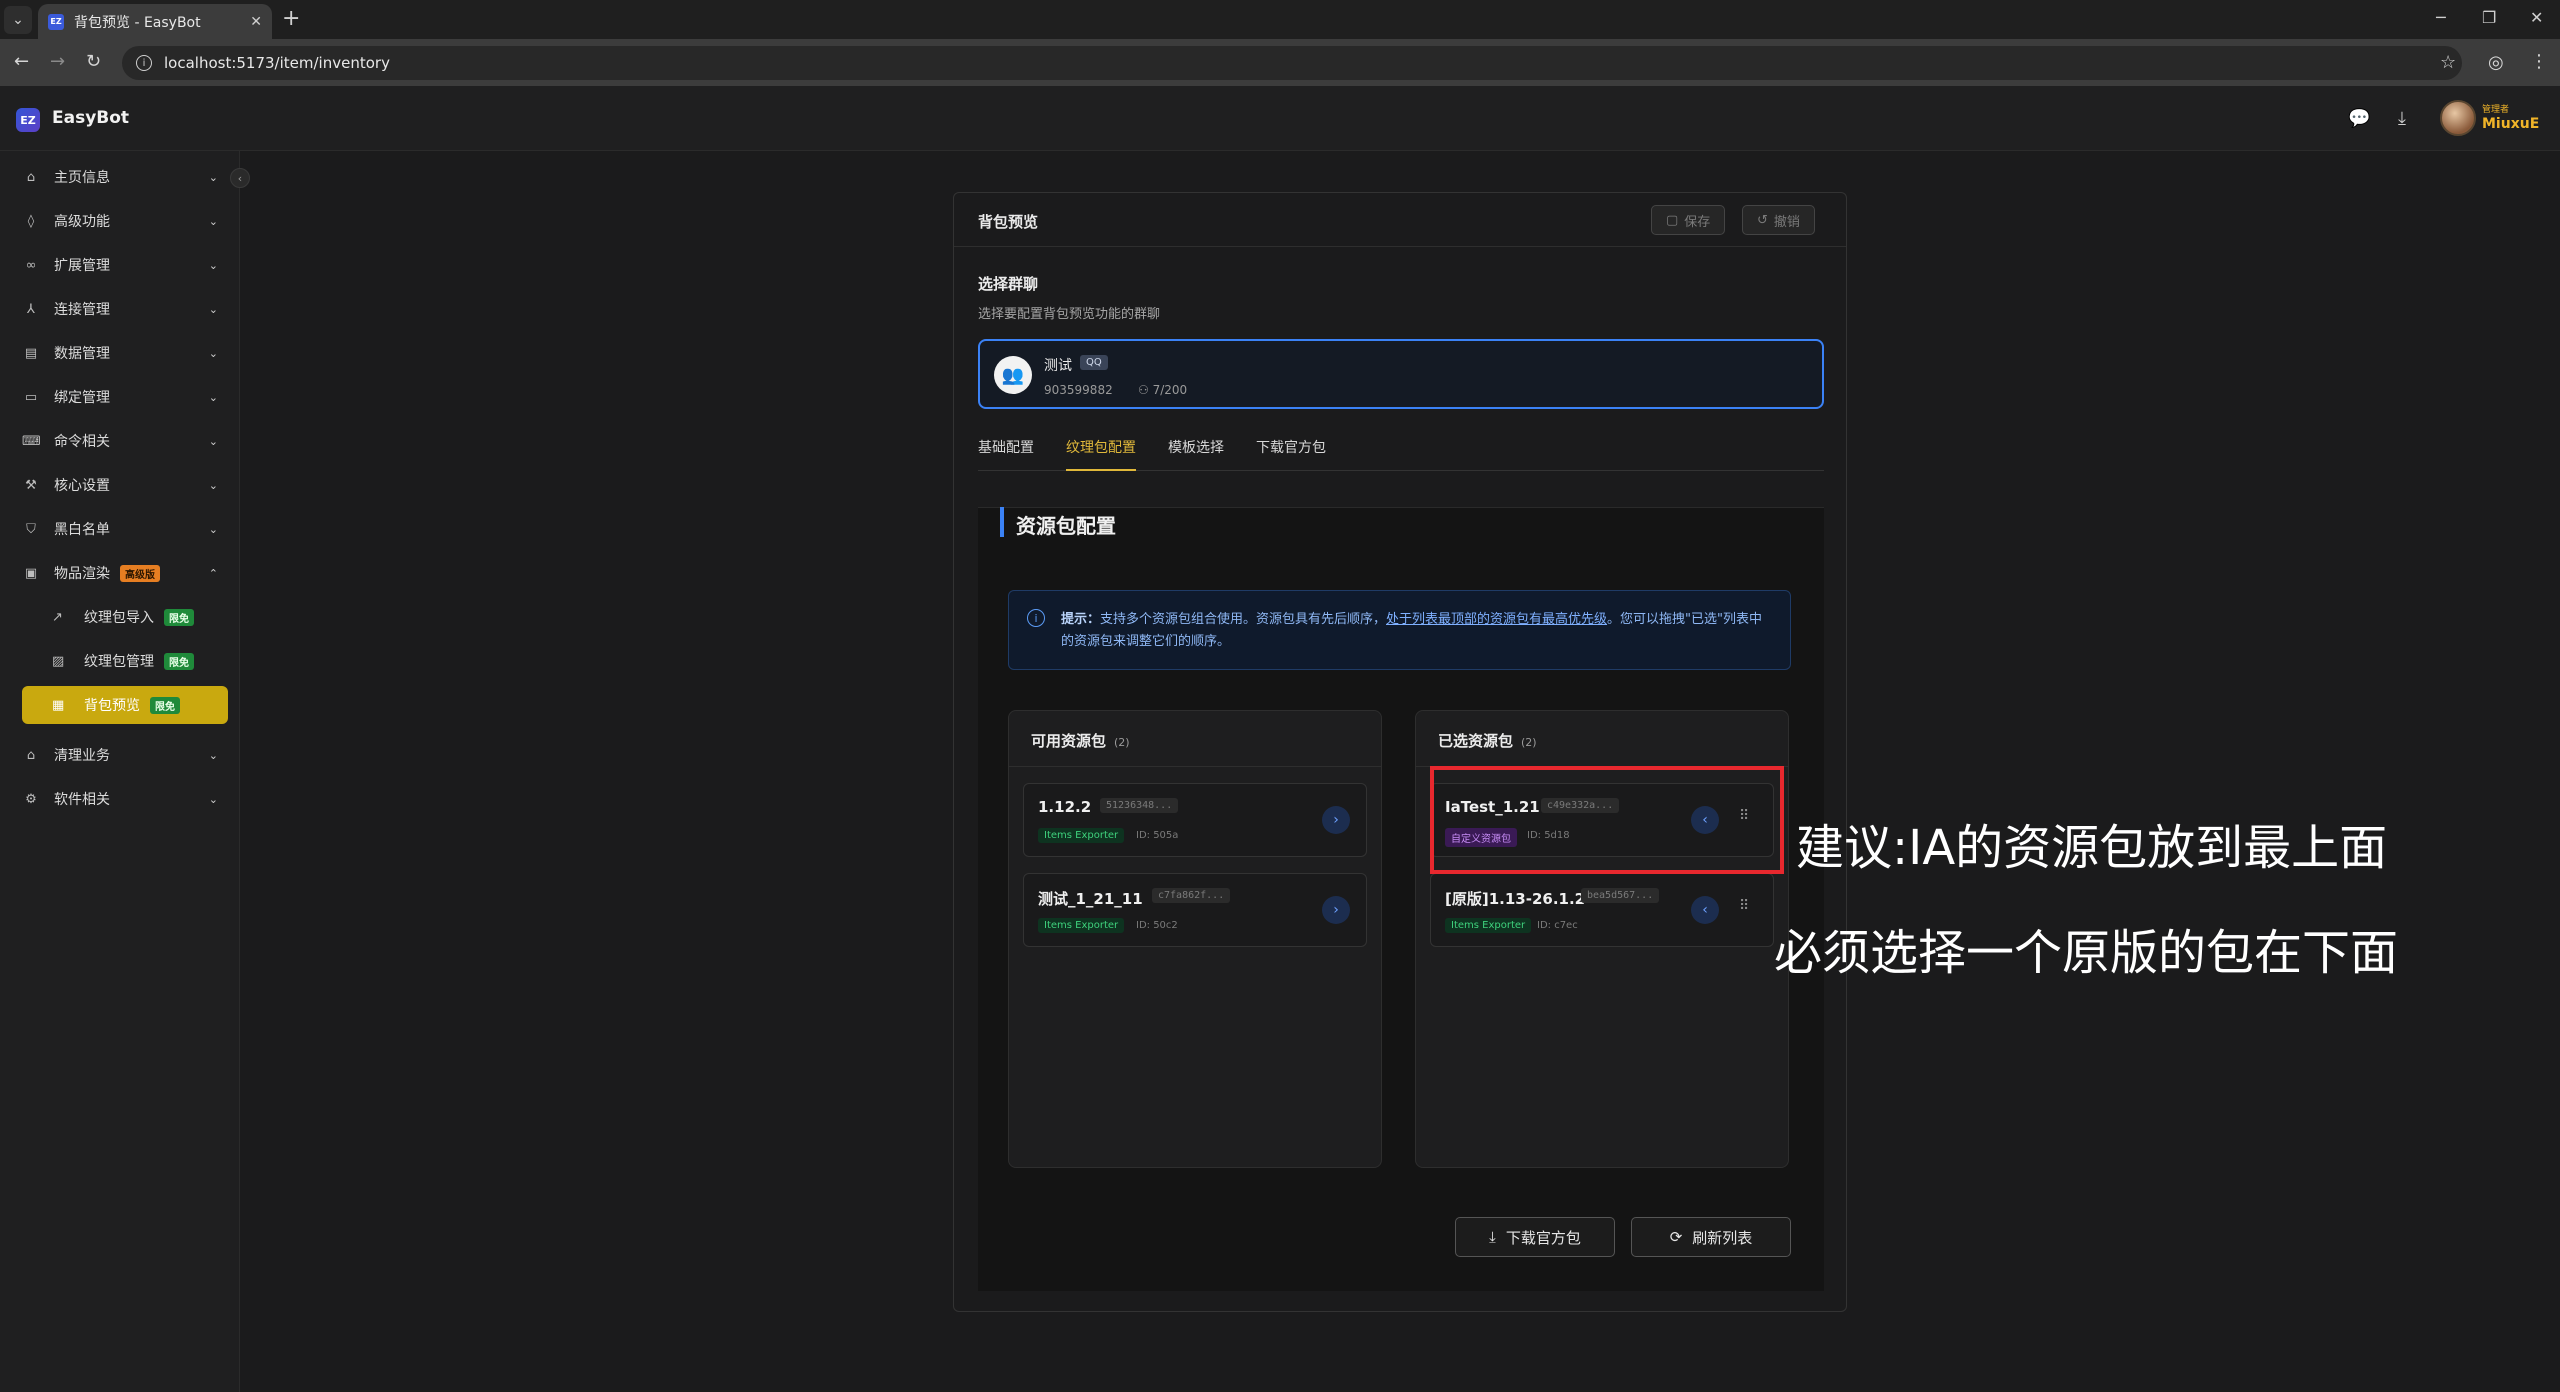 This screenshot has height=1392, width=2560. What do you see at coordinates (93, 61) in the screenshot?
I see `reload-icon: ↻` at bounding box center [93, 61].